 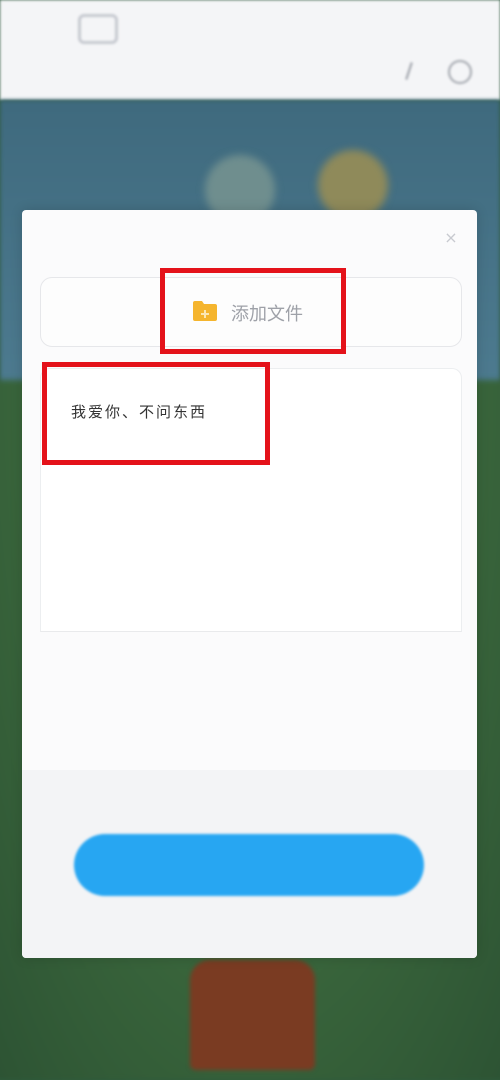 I want to click on background-pot, so click(x=252, y=1015).